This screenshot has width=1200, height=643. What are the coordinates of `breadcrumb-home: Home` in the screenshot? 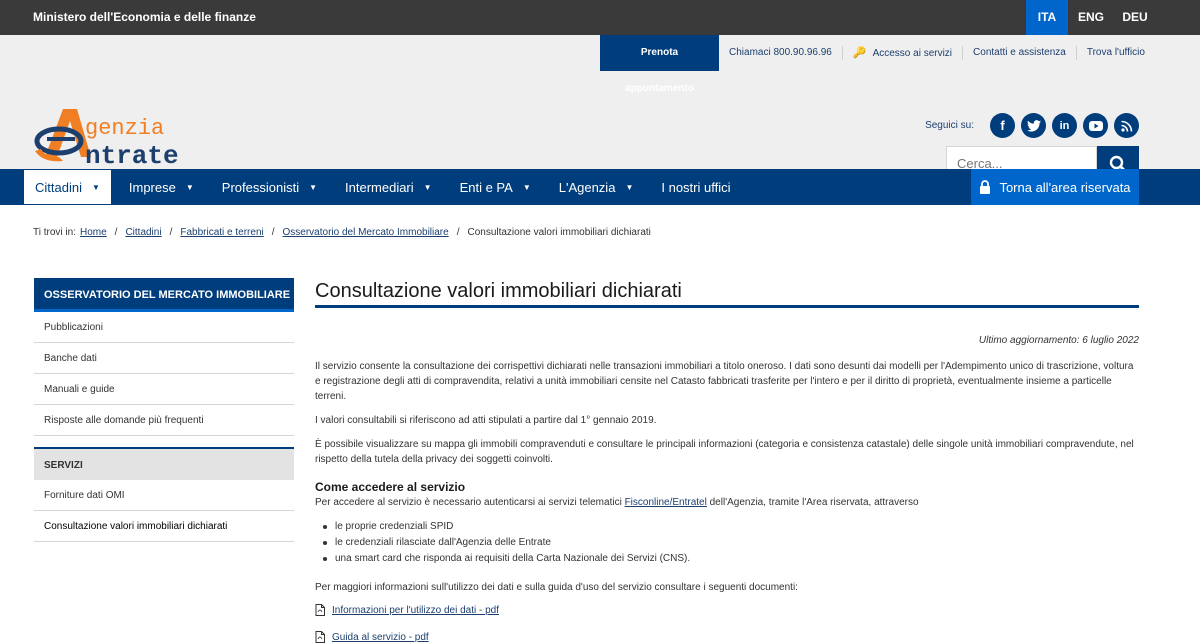 It's located at (93, 232).